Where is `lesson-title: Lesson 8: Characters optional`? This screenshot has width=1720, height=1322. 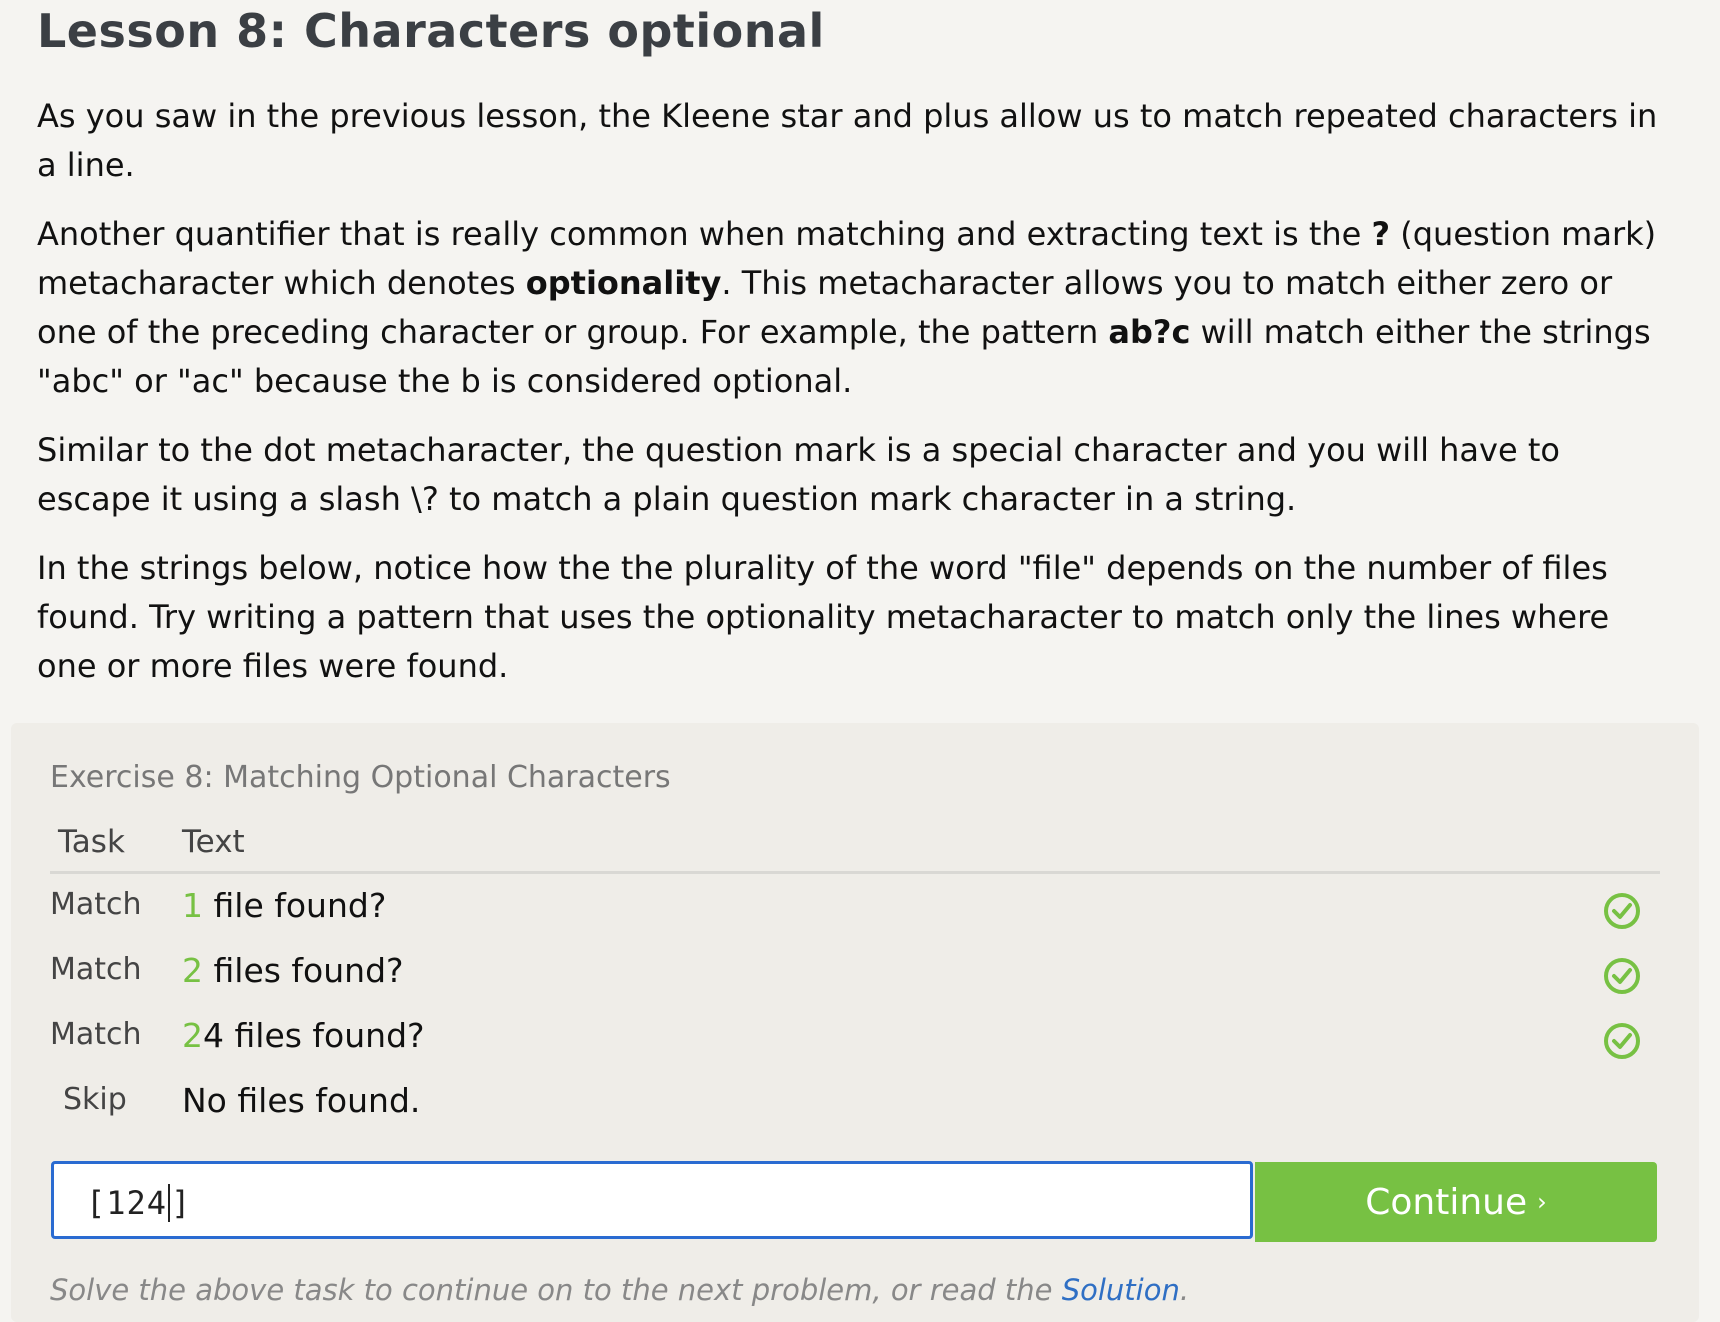 lesson-title: Lesson 8: Characters optional is located at coordinates (431, 31).